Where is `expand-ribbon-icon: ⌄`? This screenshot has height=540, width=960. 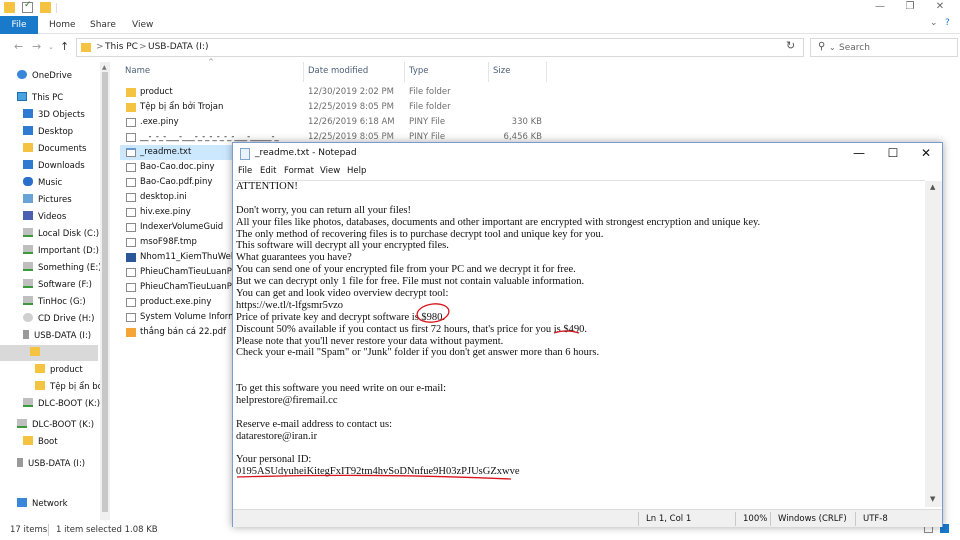 expand-ribbon-icon: ⌄ is located at coordinates (934, 23).